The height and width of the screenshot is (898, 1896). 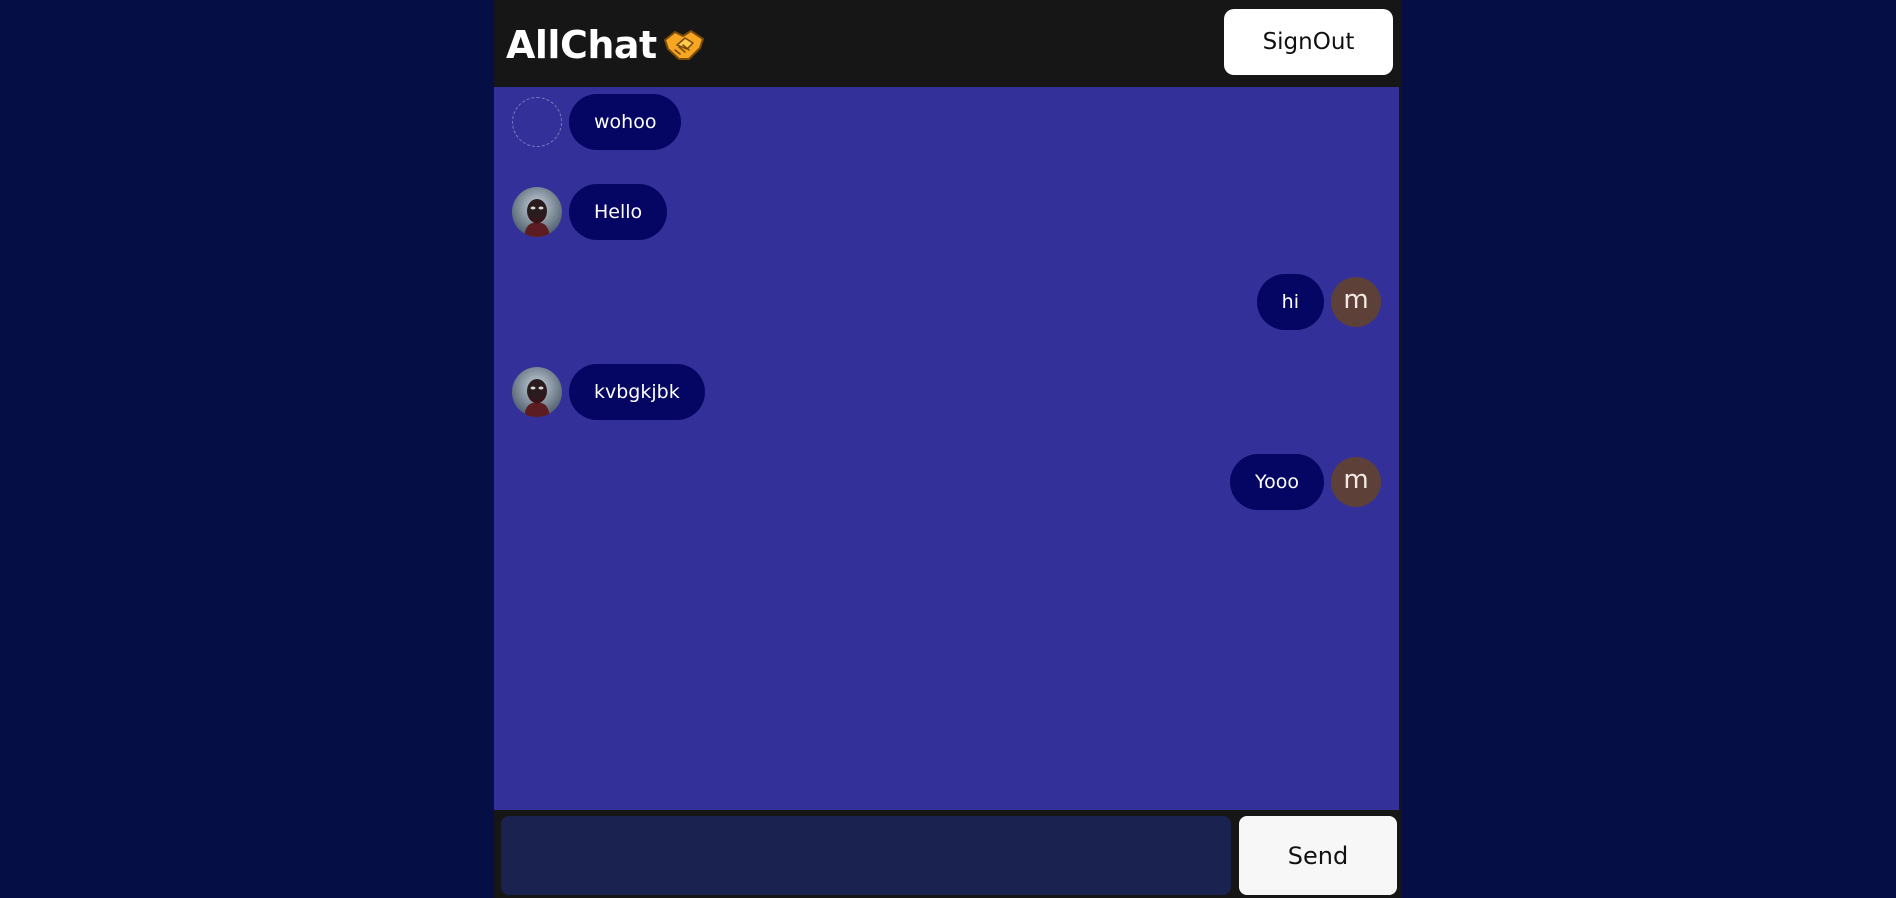 I want to click on message-bubble: Yooo, so click(x=1277, y=482).